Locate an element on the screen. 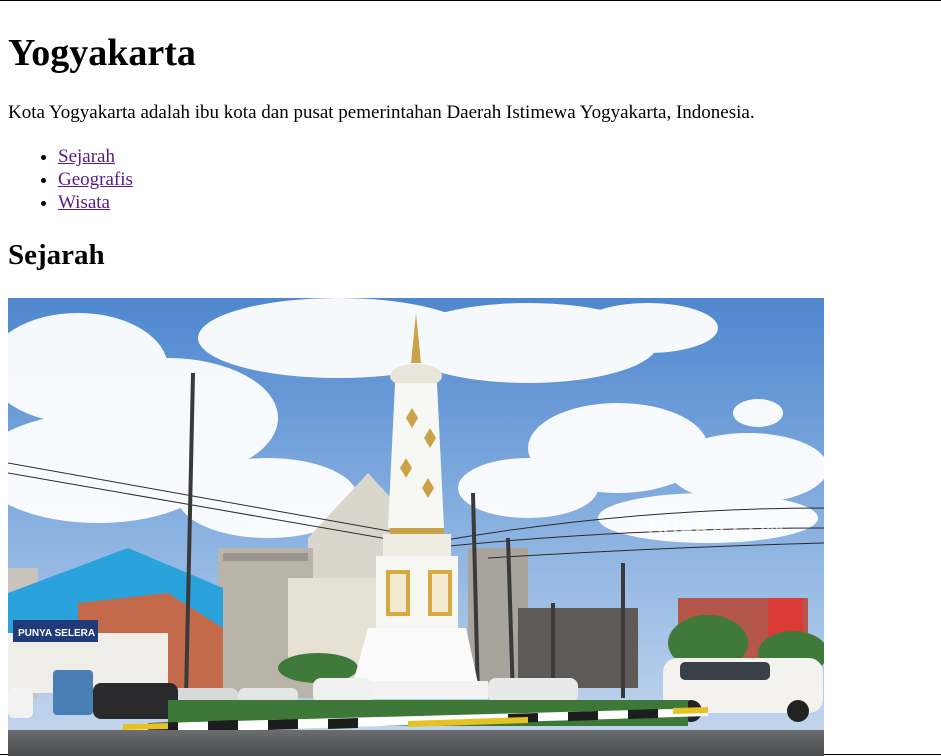  toc-item-wisata: Wisata is located at coordinates (95, 202).